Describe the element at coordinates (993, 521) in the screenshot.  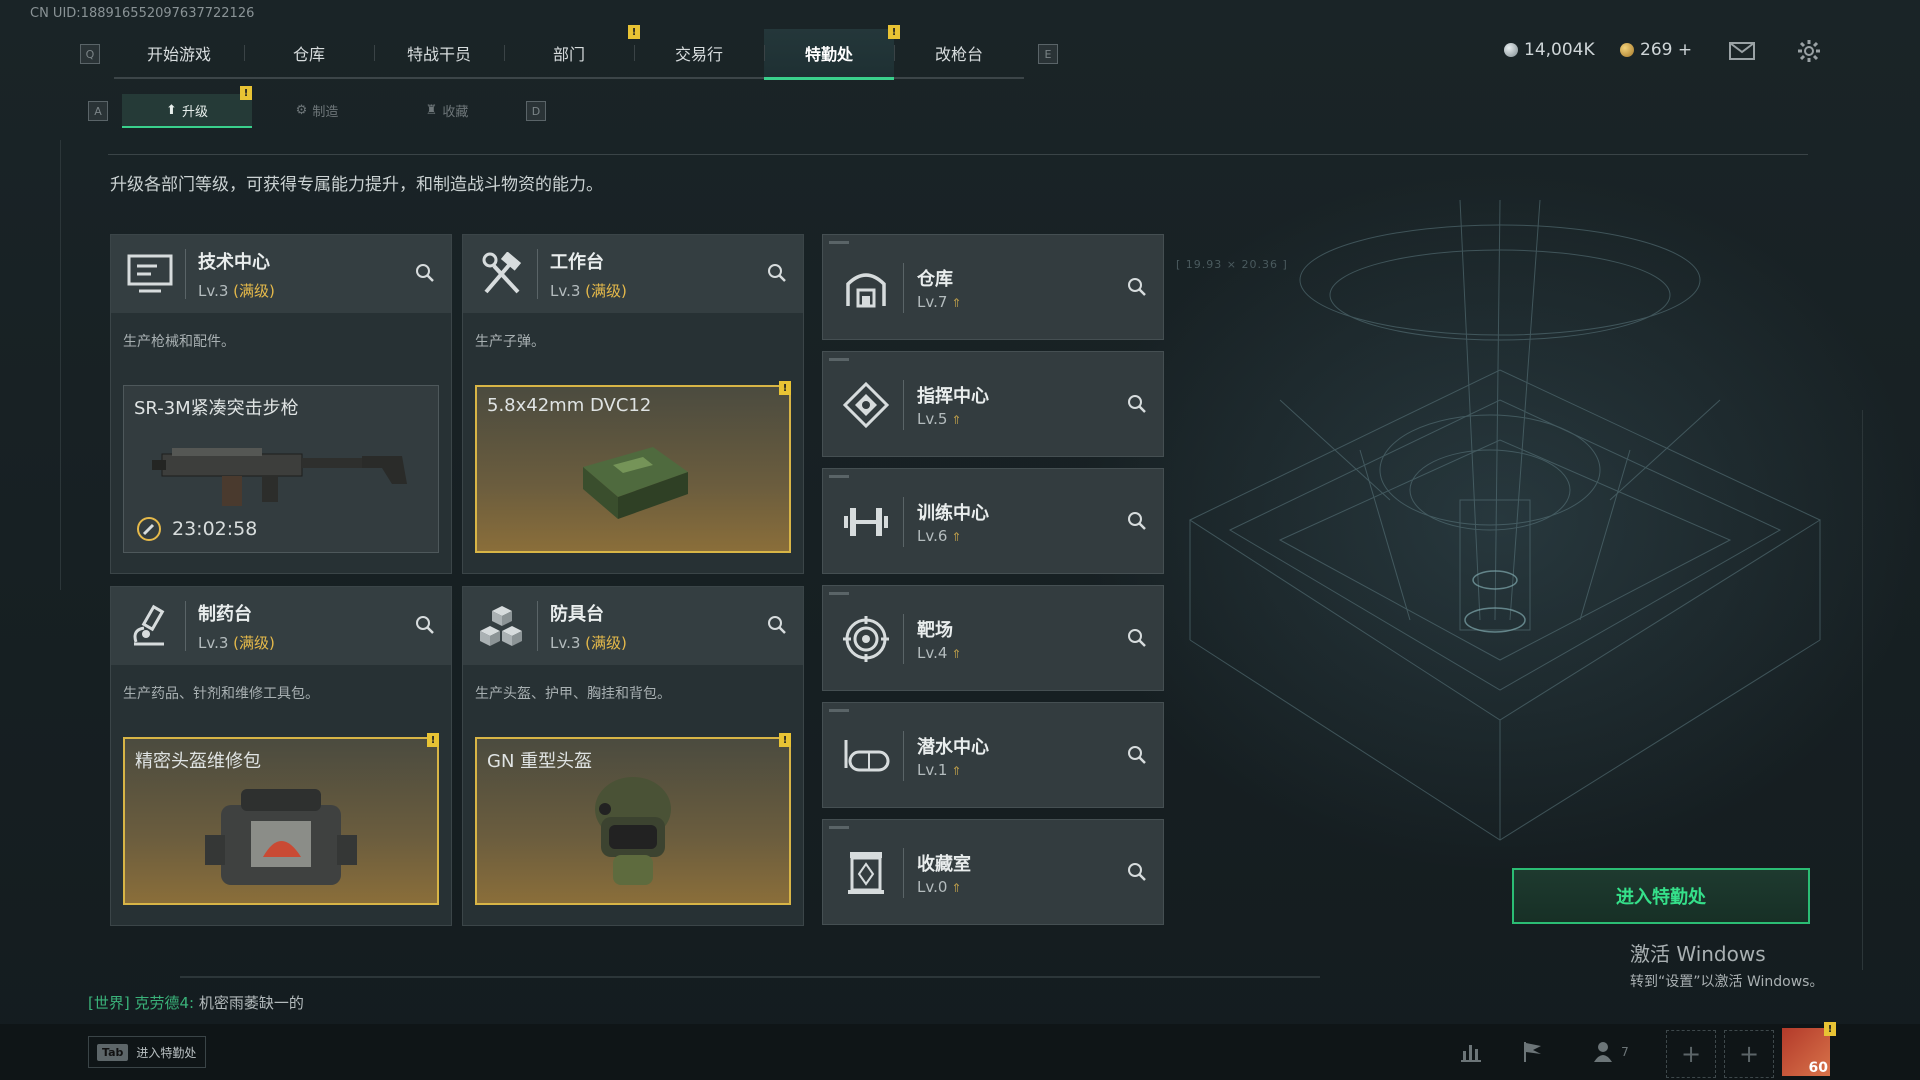
I see `department-card-training-center: 训练中心 Lv.6 ⇑` at that location.